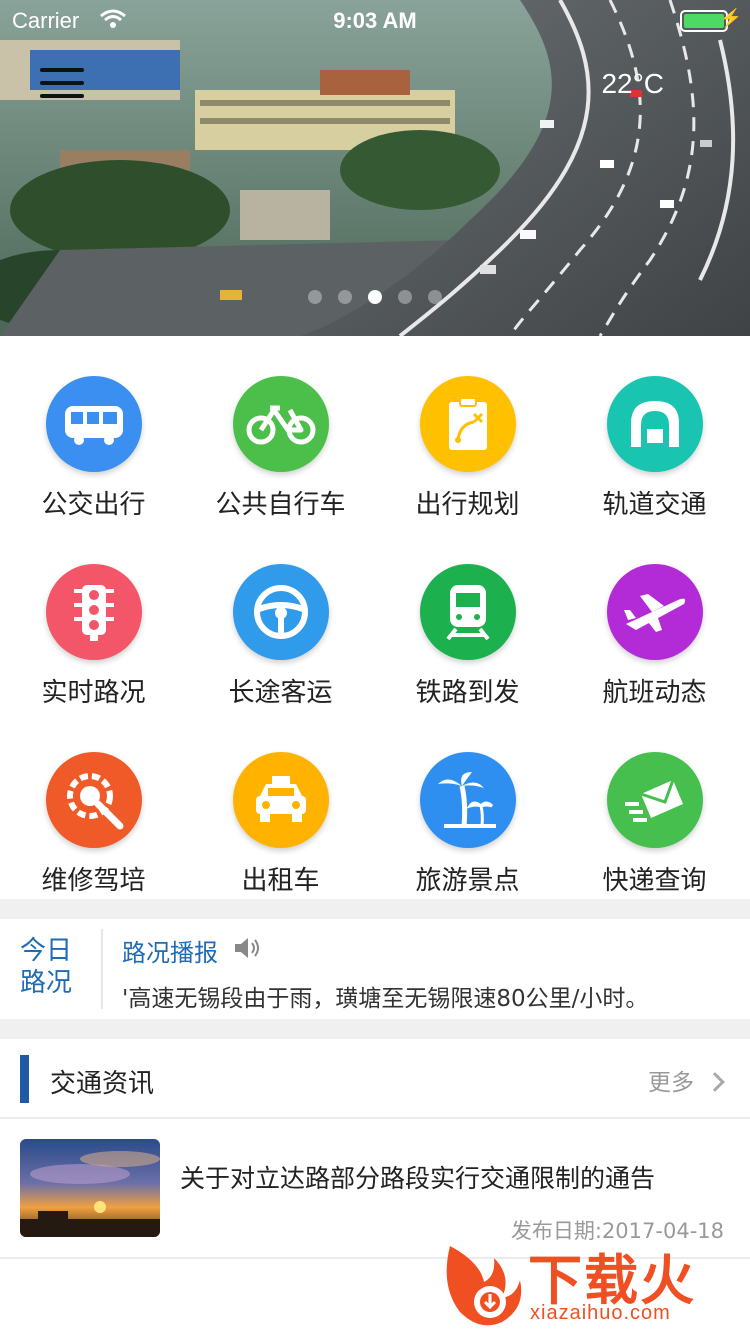 The image size is (750, 1334). What do you see at coordinates (62, 84) in the screenshot?
I see `menu-icon` at bounding box center [62, 84].